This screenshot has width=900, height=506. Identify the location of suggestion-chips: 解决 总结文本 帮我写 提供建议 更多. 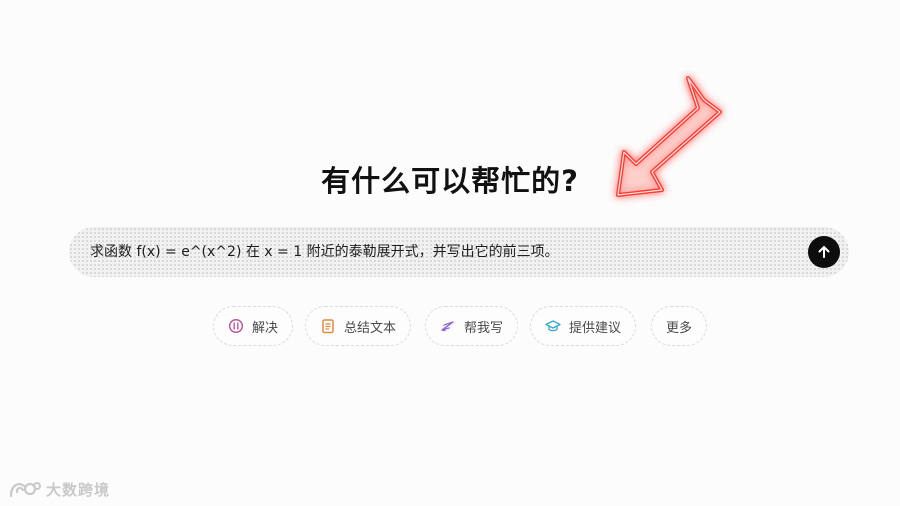
(450, 327).